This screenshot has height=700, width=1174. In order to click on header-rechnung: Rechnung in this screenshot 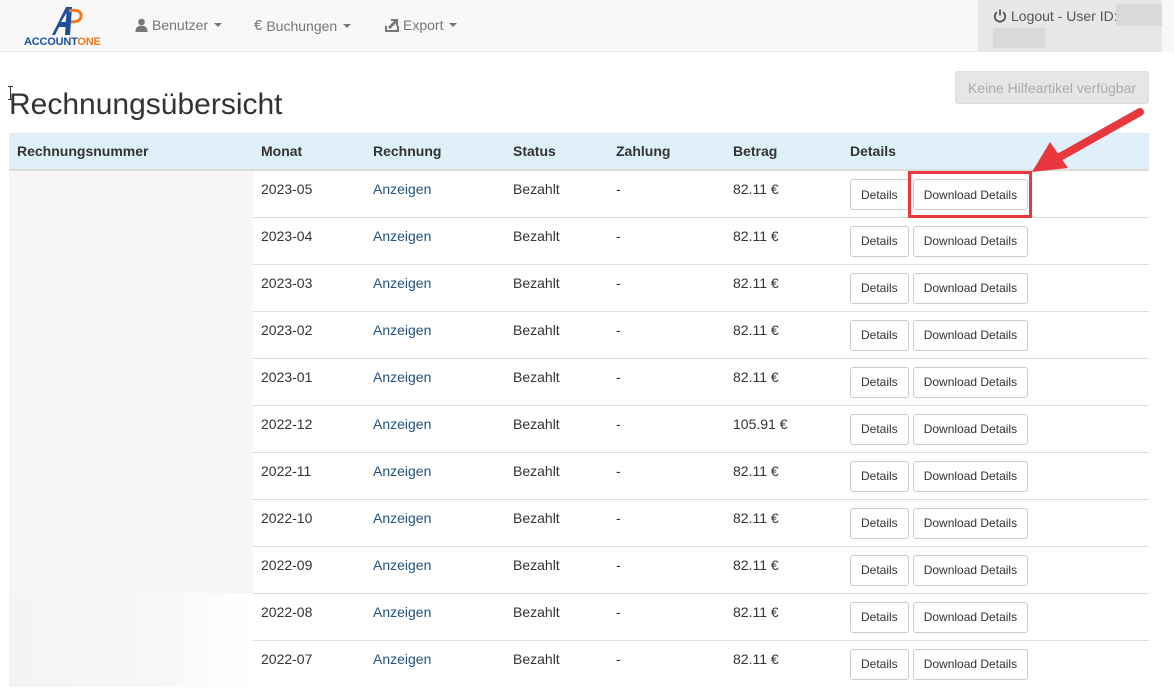, I will do `click(435, 152)`.